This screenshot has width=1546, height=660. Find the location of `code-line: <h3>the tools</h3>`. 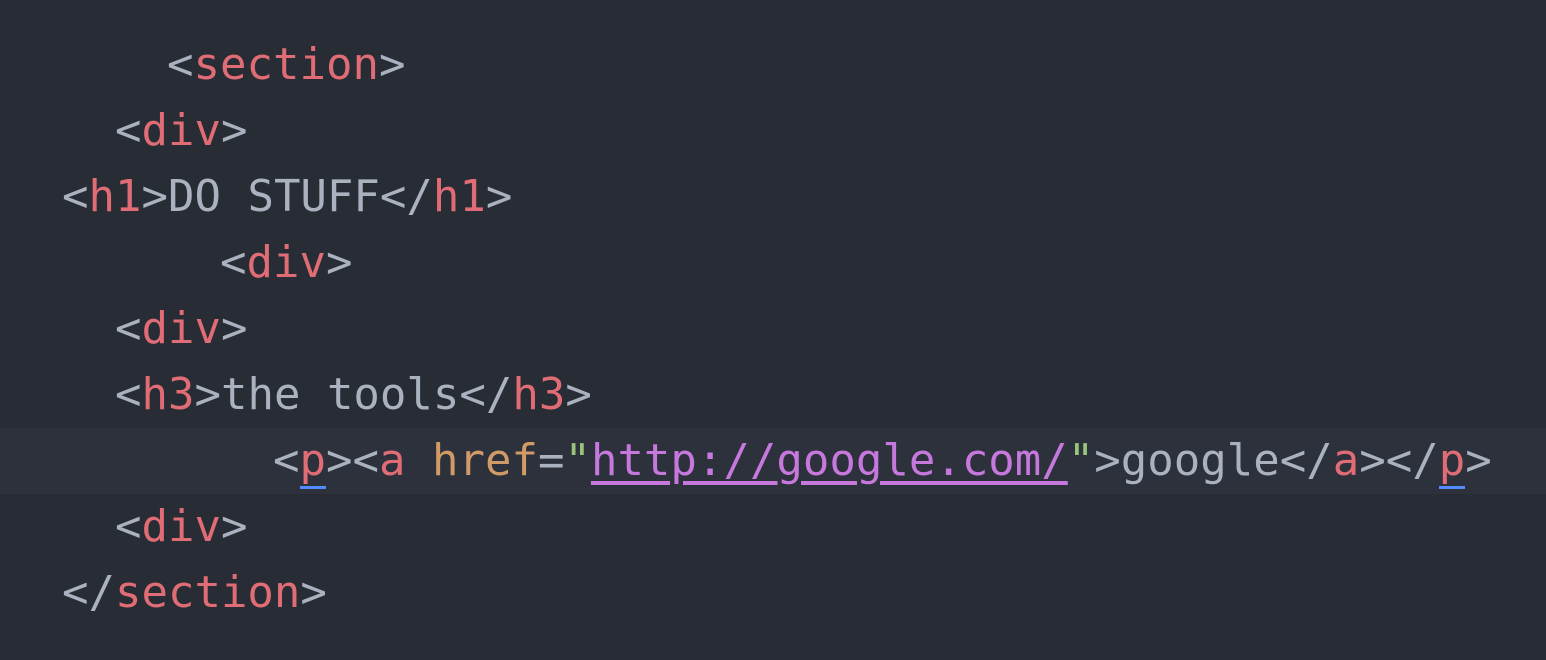

code-line: <h3>the tools</h3> is located at coordinates (773, 395).